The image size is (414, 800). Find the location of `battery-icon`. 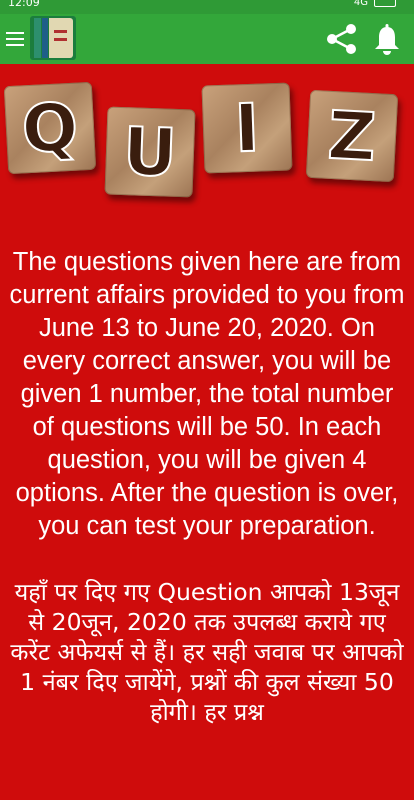

battery-icon is located at coordinates (385, 3).